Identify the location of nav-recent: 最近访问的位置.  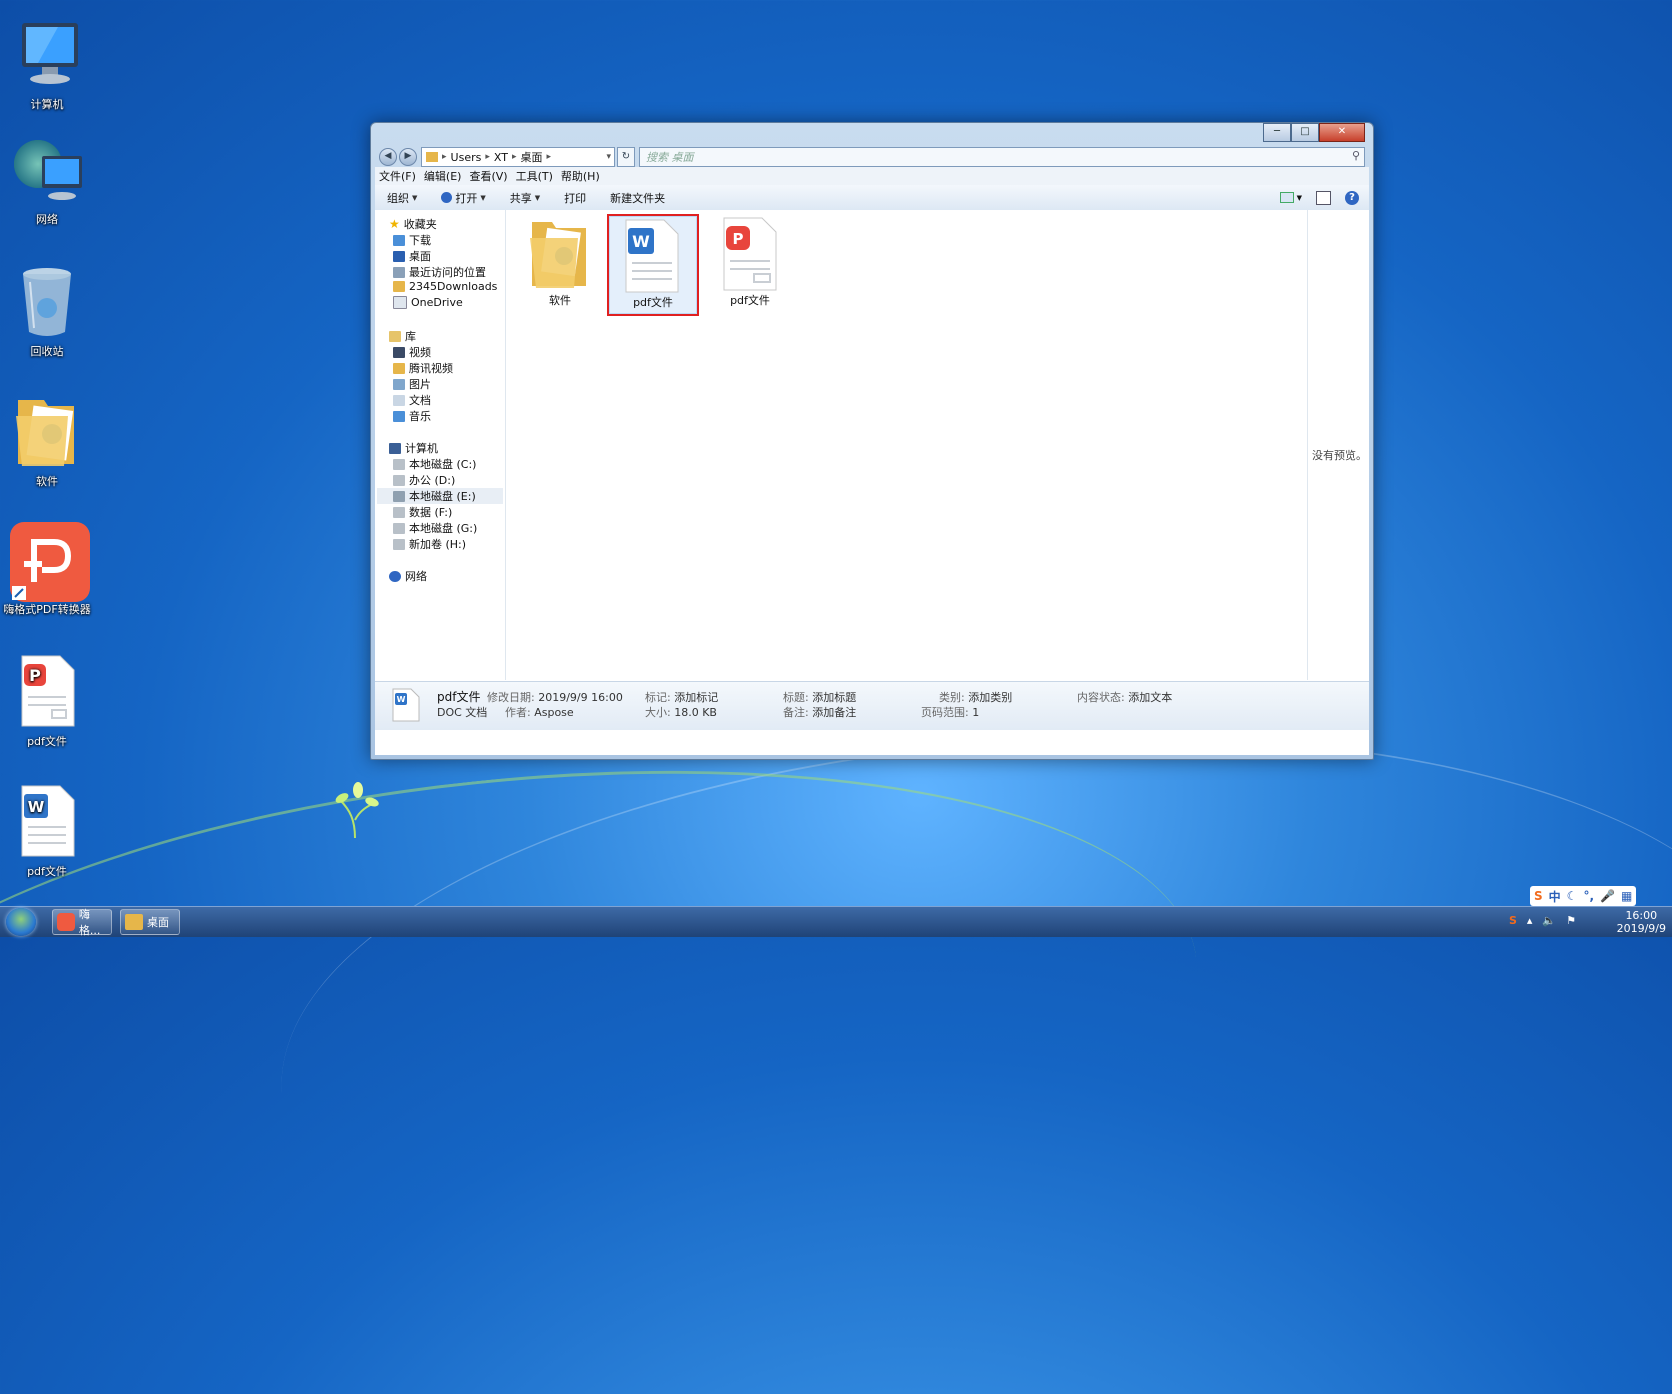
(439, 272).